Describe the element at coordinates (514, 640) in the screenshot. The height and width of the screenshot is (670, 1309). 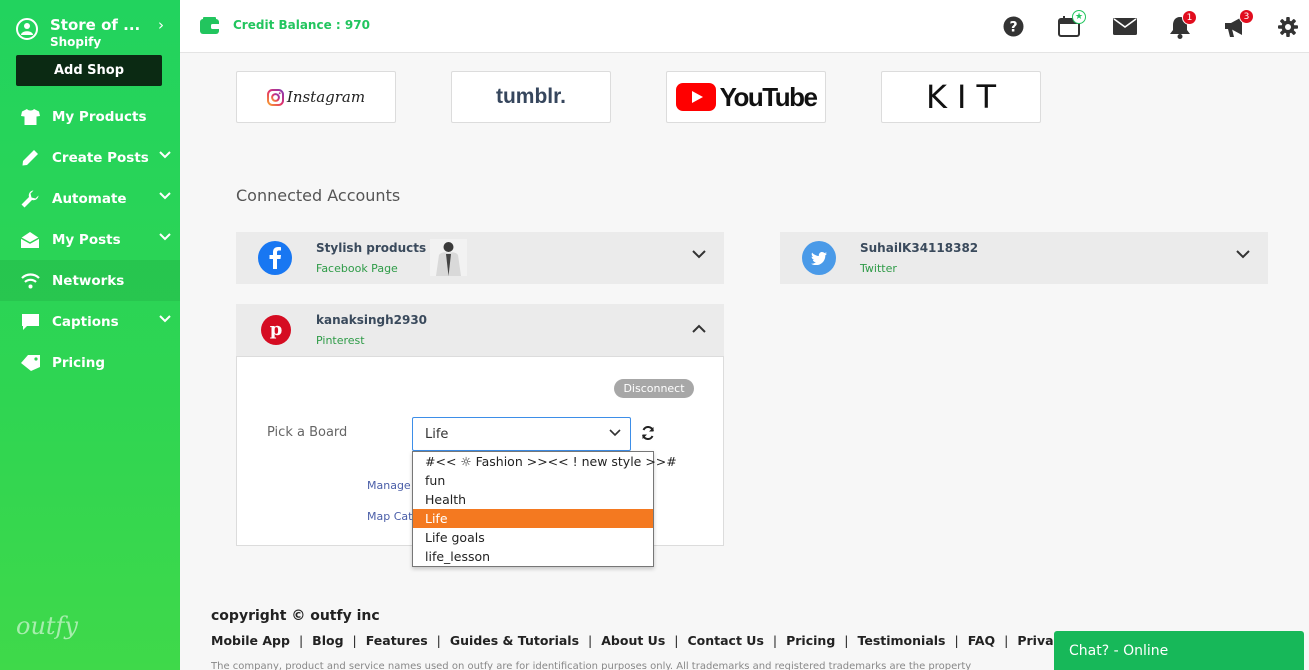
I see `footer-link-guides: Guides & Tutorials` at that location.